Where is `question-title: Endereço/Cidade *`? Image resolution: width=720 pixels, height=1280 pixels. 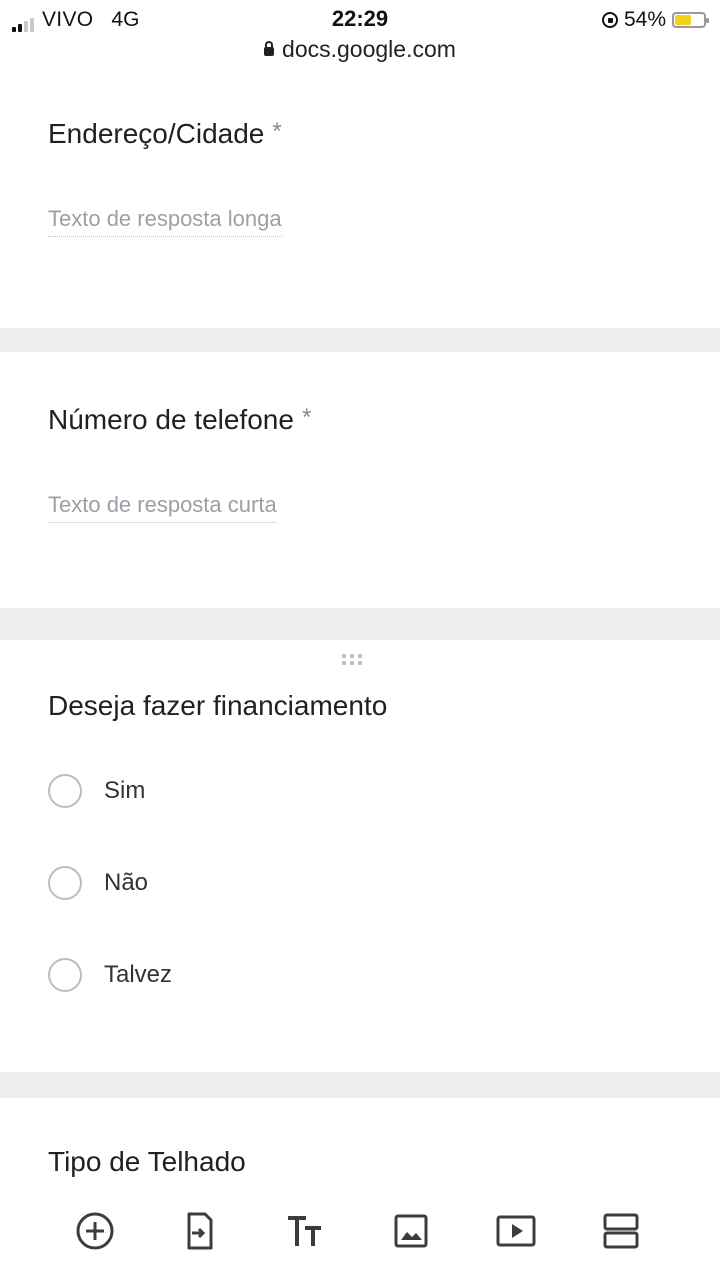 question-title: Endereço/Cidade * is located at coordinates (165, 134).